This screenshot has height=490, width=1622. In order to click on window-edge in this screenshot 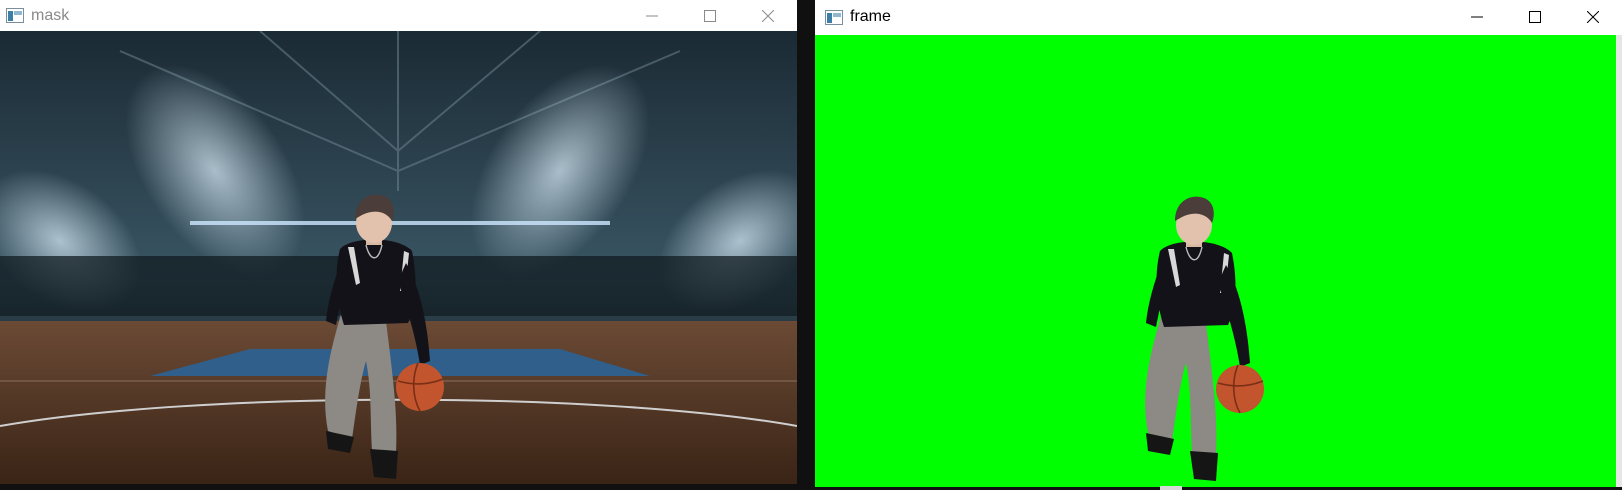, I will do `click(1619, 261)`.